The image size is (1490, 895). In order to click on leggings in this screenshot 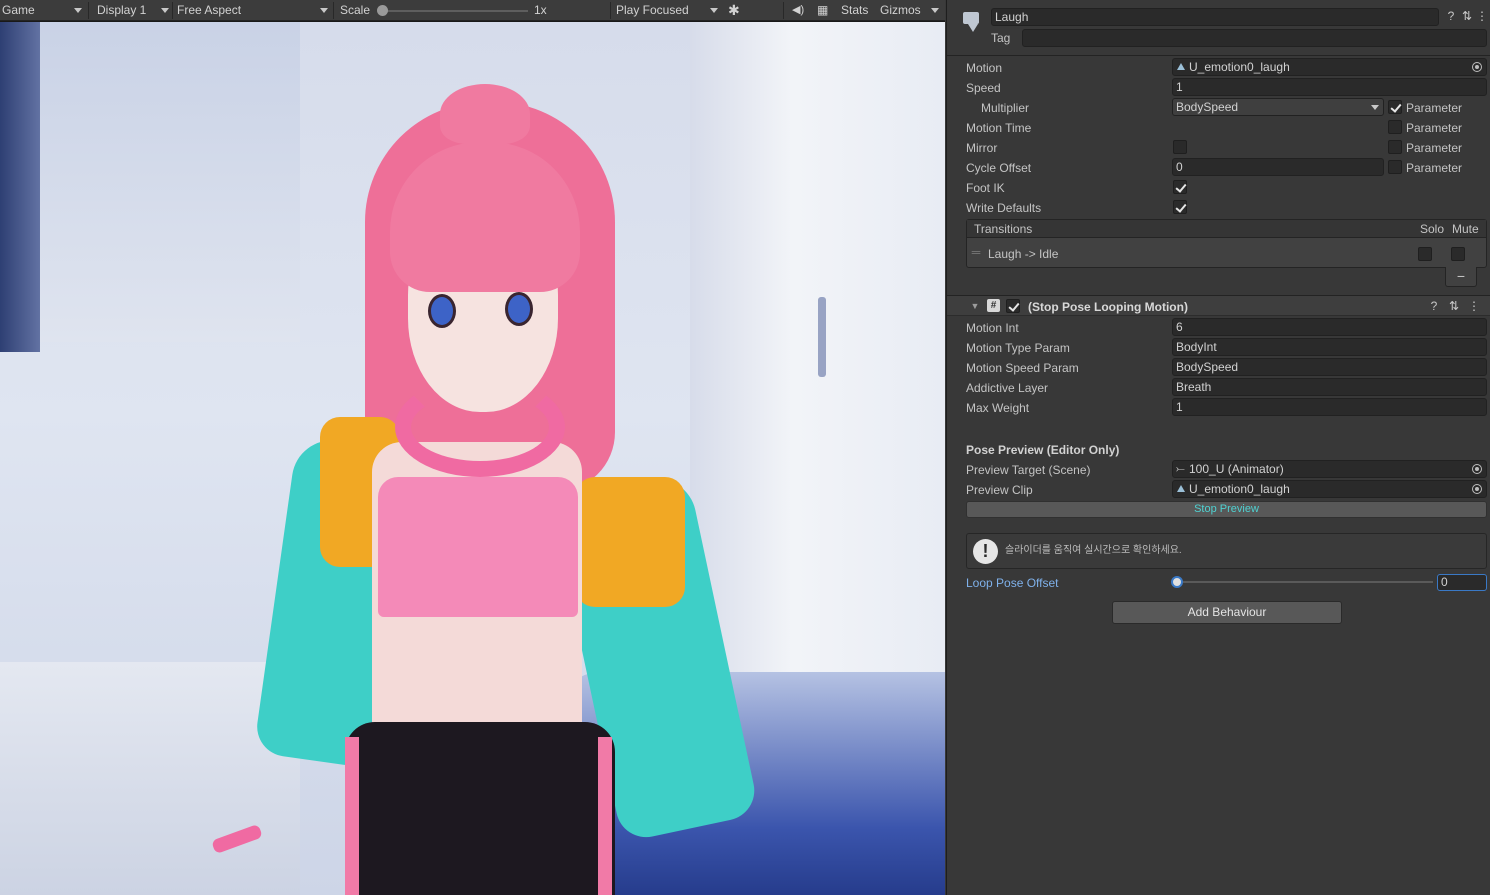, I will do `click(480, 808)`.